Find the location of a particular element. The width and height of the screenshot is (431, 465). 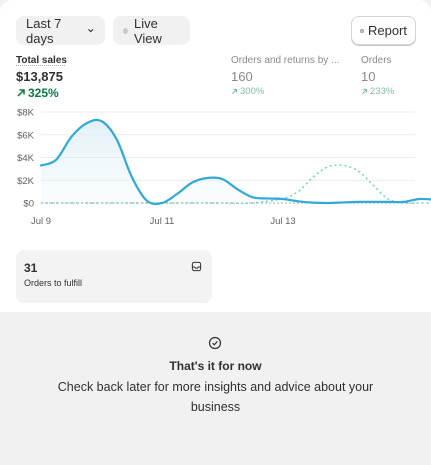

empty-state-title: That's it for now is located at coordinates (215, 366).